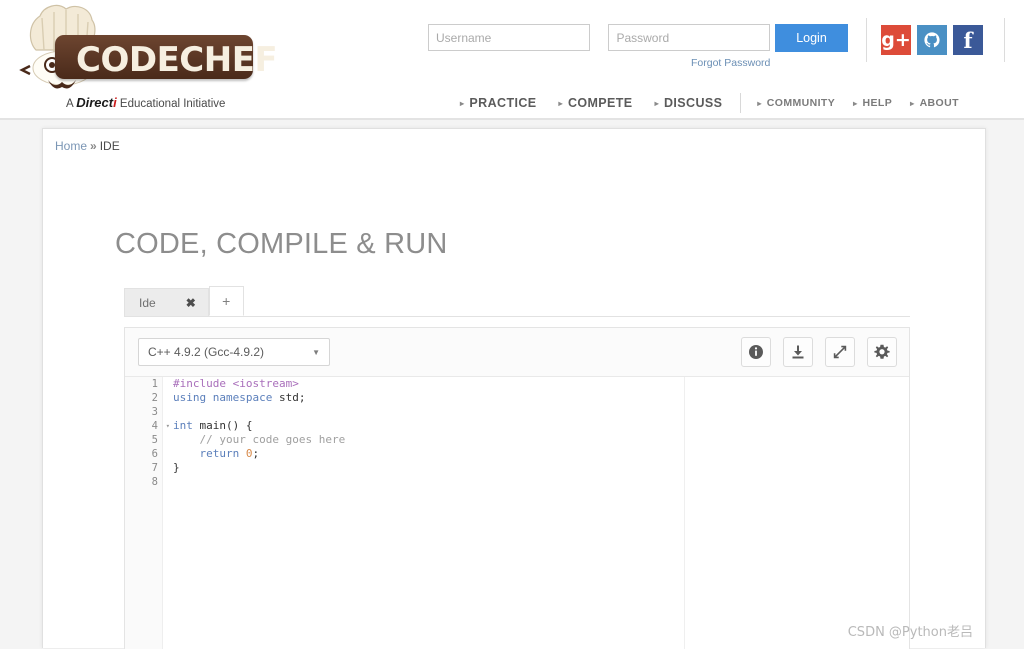 The height and width of the screenshot is (649, 1024). Describe the element at coordinates (866, 40) in the screenshot. I see `header-divider` at that location.